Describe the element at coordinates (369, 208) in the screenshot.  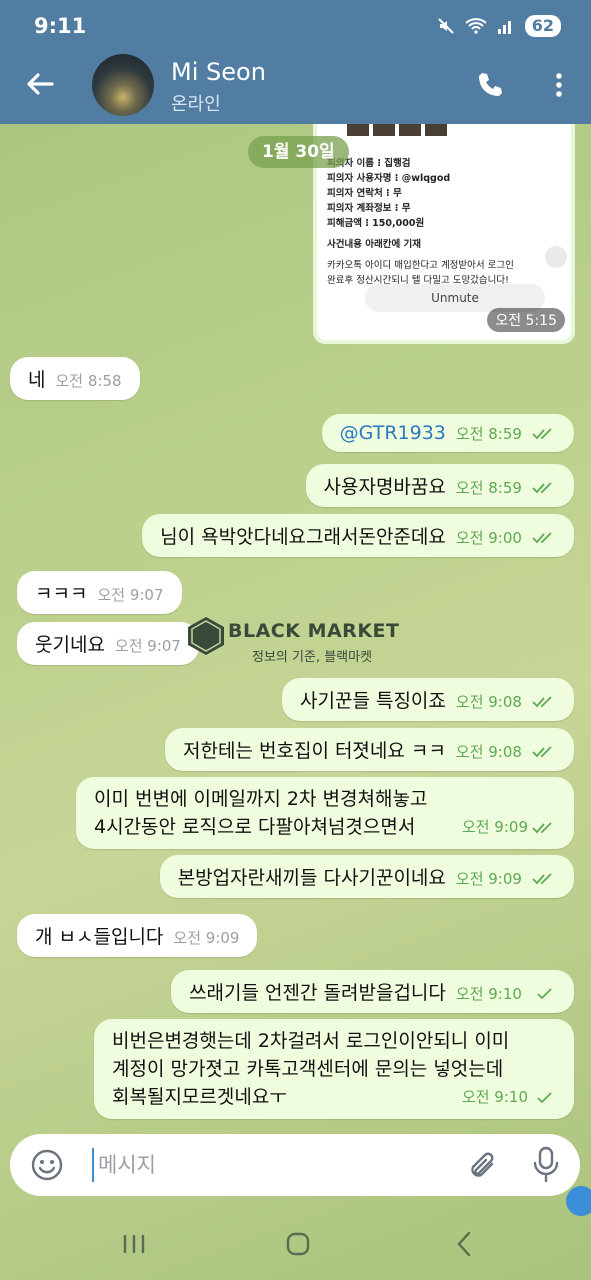
I see `media-line: 피의자 계좌정보 ⁝ 무` at that location.